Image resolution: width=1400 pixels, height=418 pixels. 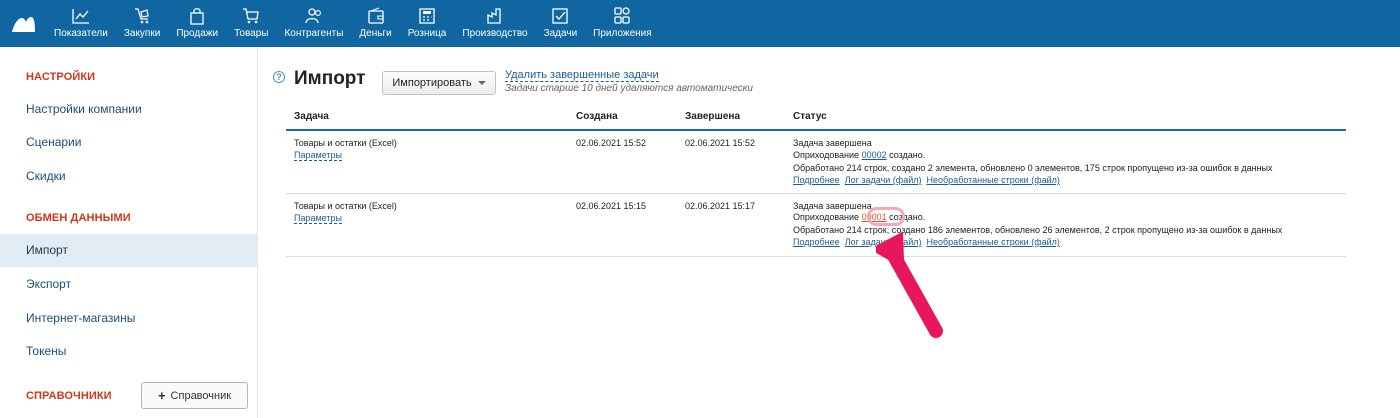 What do you see at coordinates (161, 395) in the screenshot?
I see `plus-icon: +` at bounding box center [161, 395].